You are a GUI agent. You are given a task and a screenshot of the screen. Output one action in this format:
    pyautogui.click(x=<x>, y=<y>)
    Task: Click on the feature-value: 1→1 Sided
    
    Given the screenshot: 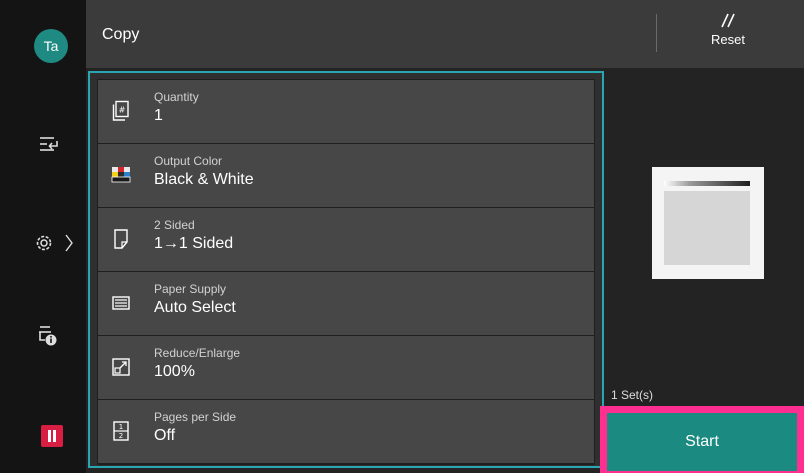 What is the action you would take?
    pyautogui.click(x=194, y=243)
    